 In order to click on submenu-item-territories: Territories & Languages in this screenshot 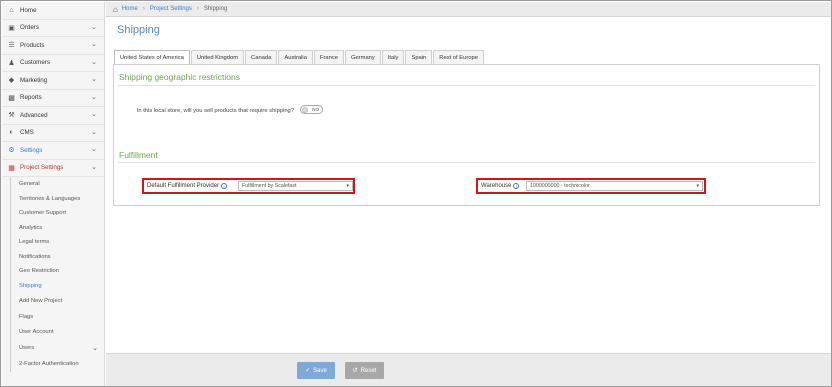, I will do `click(57, 198)`.